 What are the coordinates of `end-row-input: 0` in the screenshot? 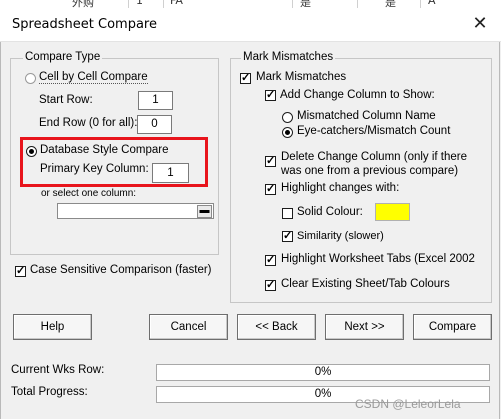 It's located at (154, 124).